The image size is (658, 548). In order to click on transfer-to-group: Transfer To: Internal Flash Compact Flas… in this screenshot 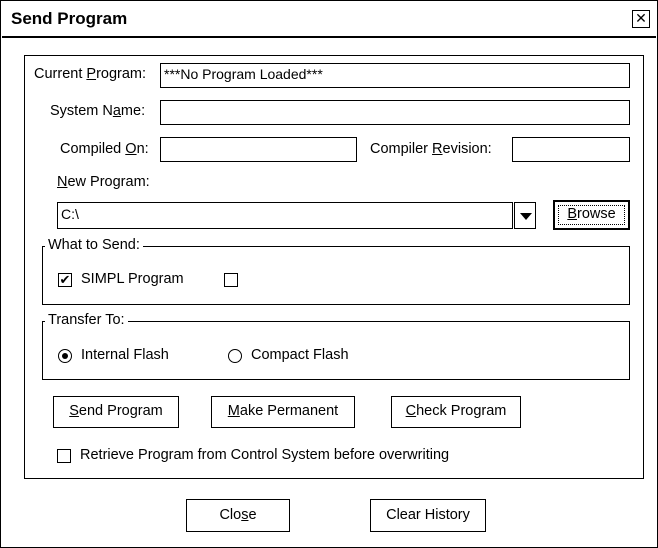, I will do `click(336, 346)`.